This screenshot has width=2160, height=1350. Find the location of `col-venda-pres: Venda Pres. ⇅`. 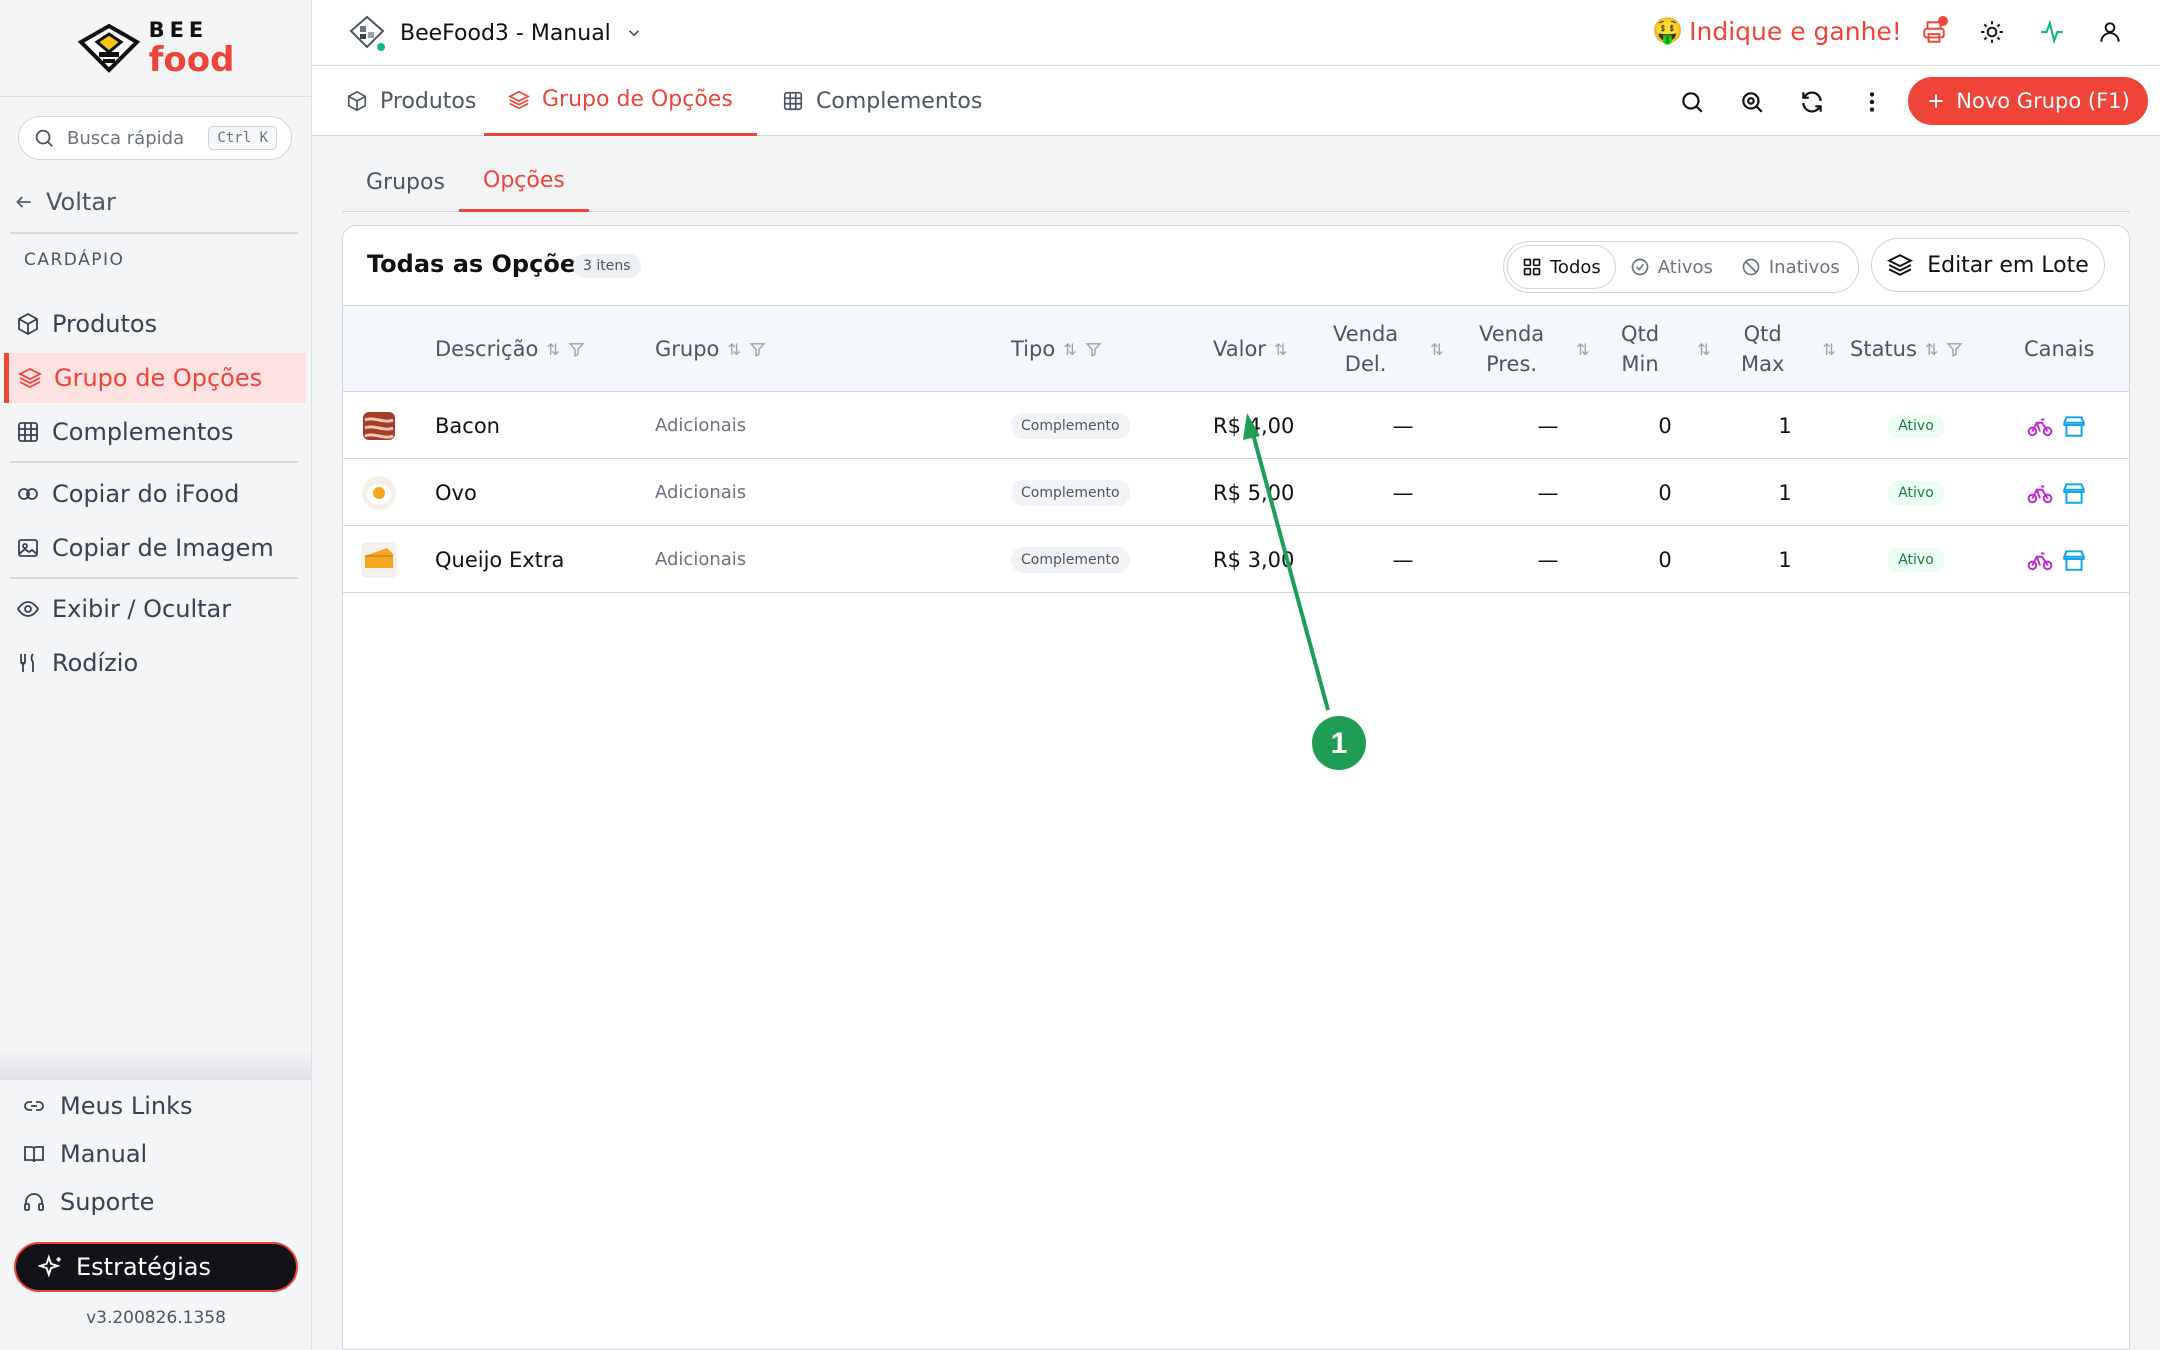

col-venda-pres: Venda Pres. ⇅ is located at coordinates (1534, 349).